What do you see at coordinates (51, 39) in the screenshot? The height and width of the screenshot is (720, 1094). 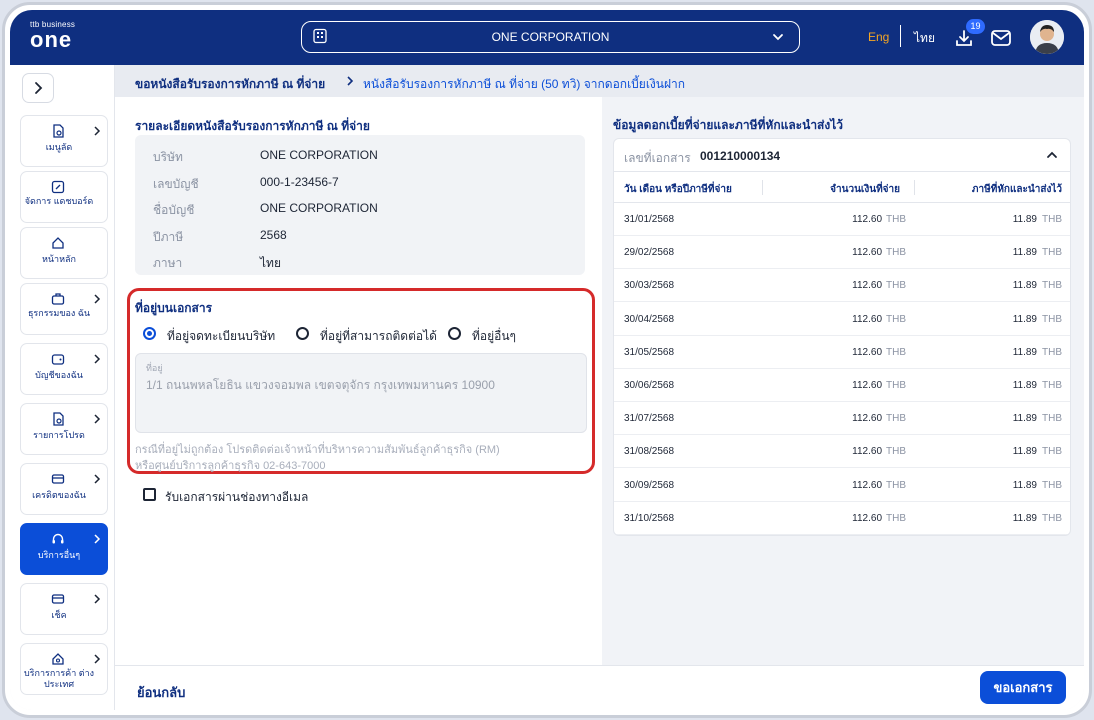 I see `logo-big-text: one` at bounding box center [51, 39].